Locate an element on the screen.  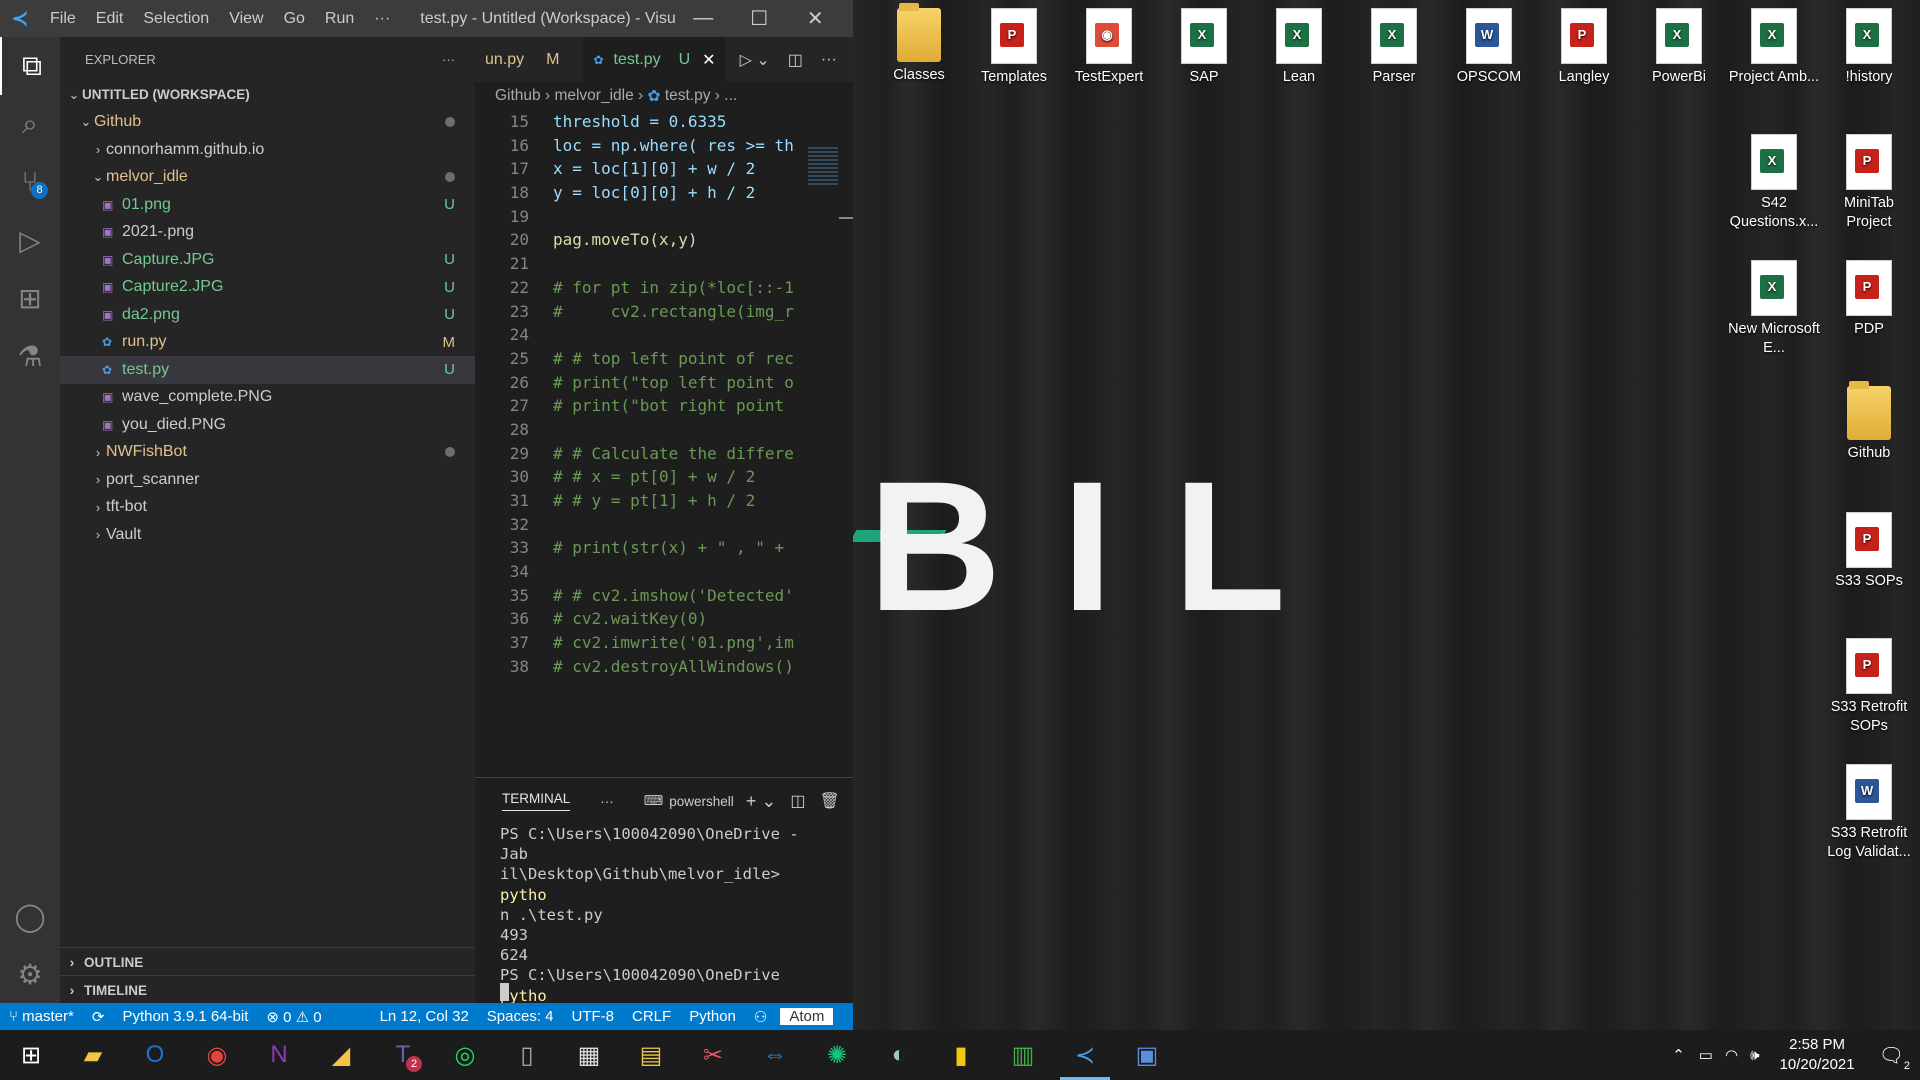
folder-item: ⌄ Github is located at coordinates (267, 123).